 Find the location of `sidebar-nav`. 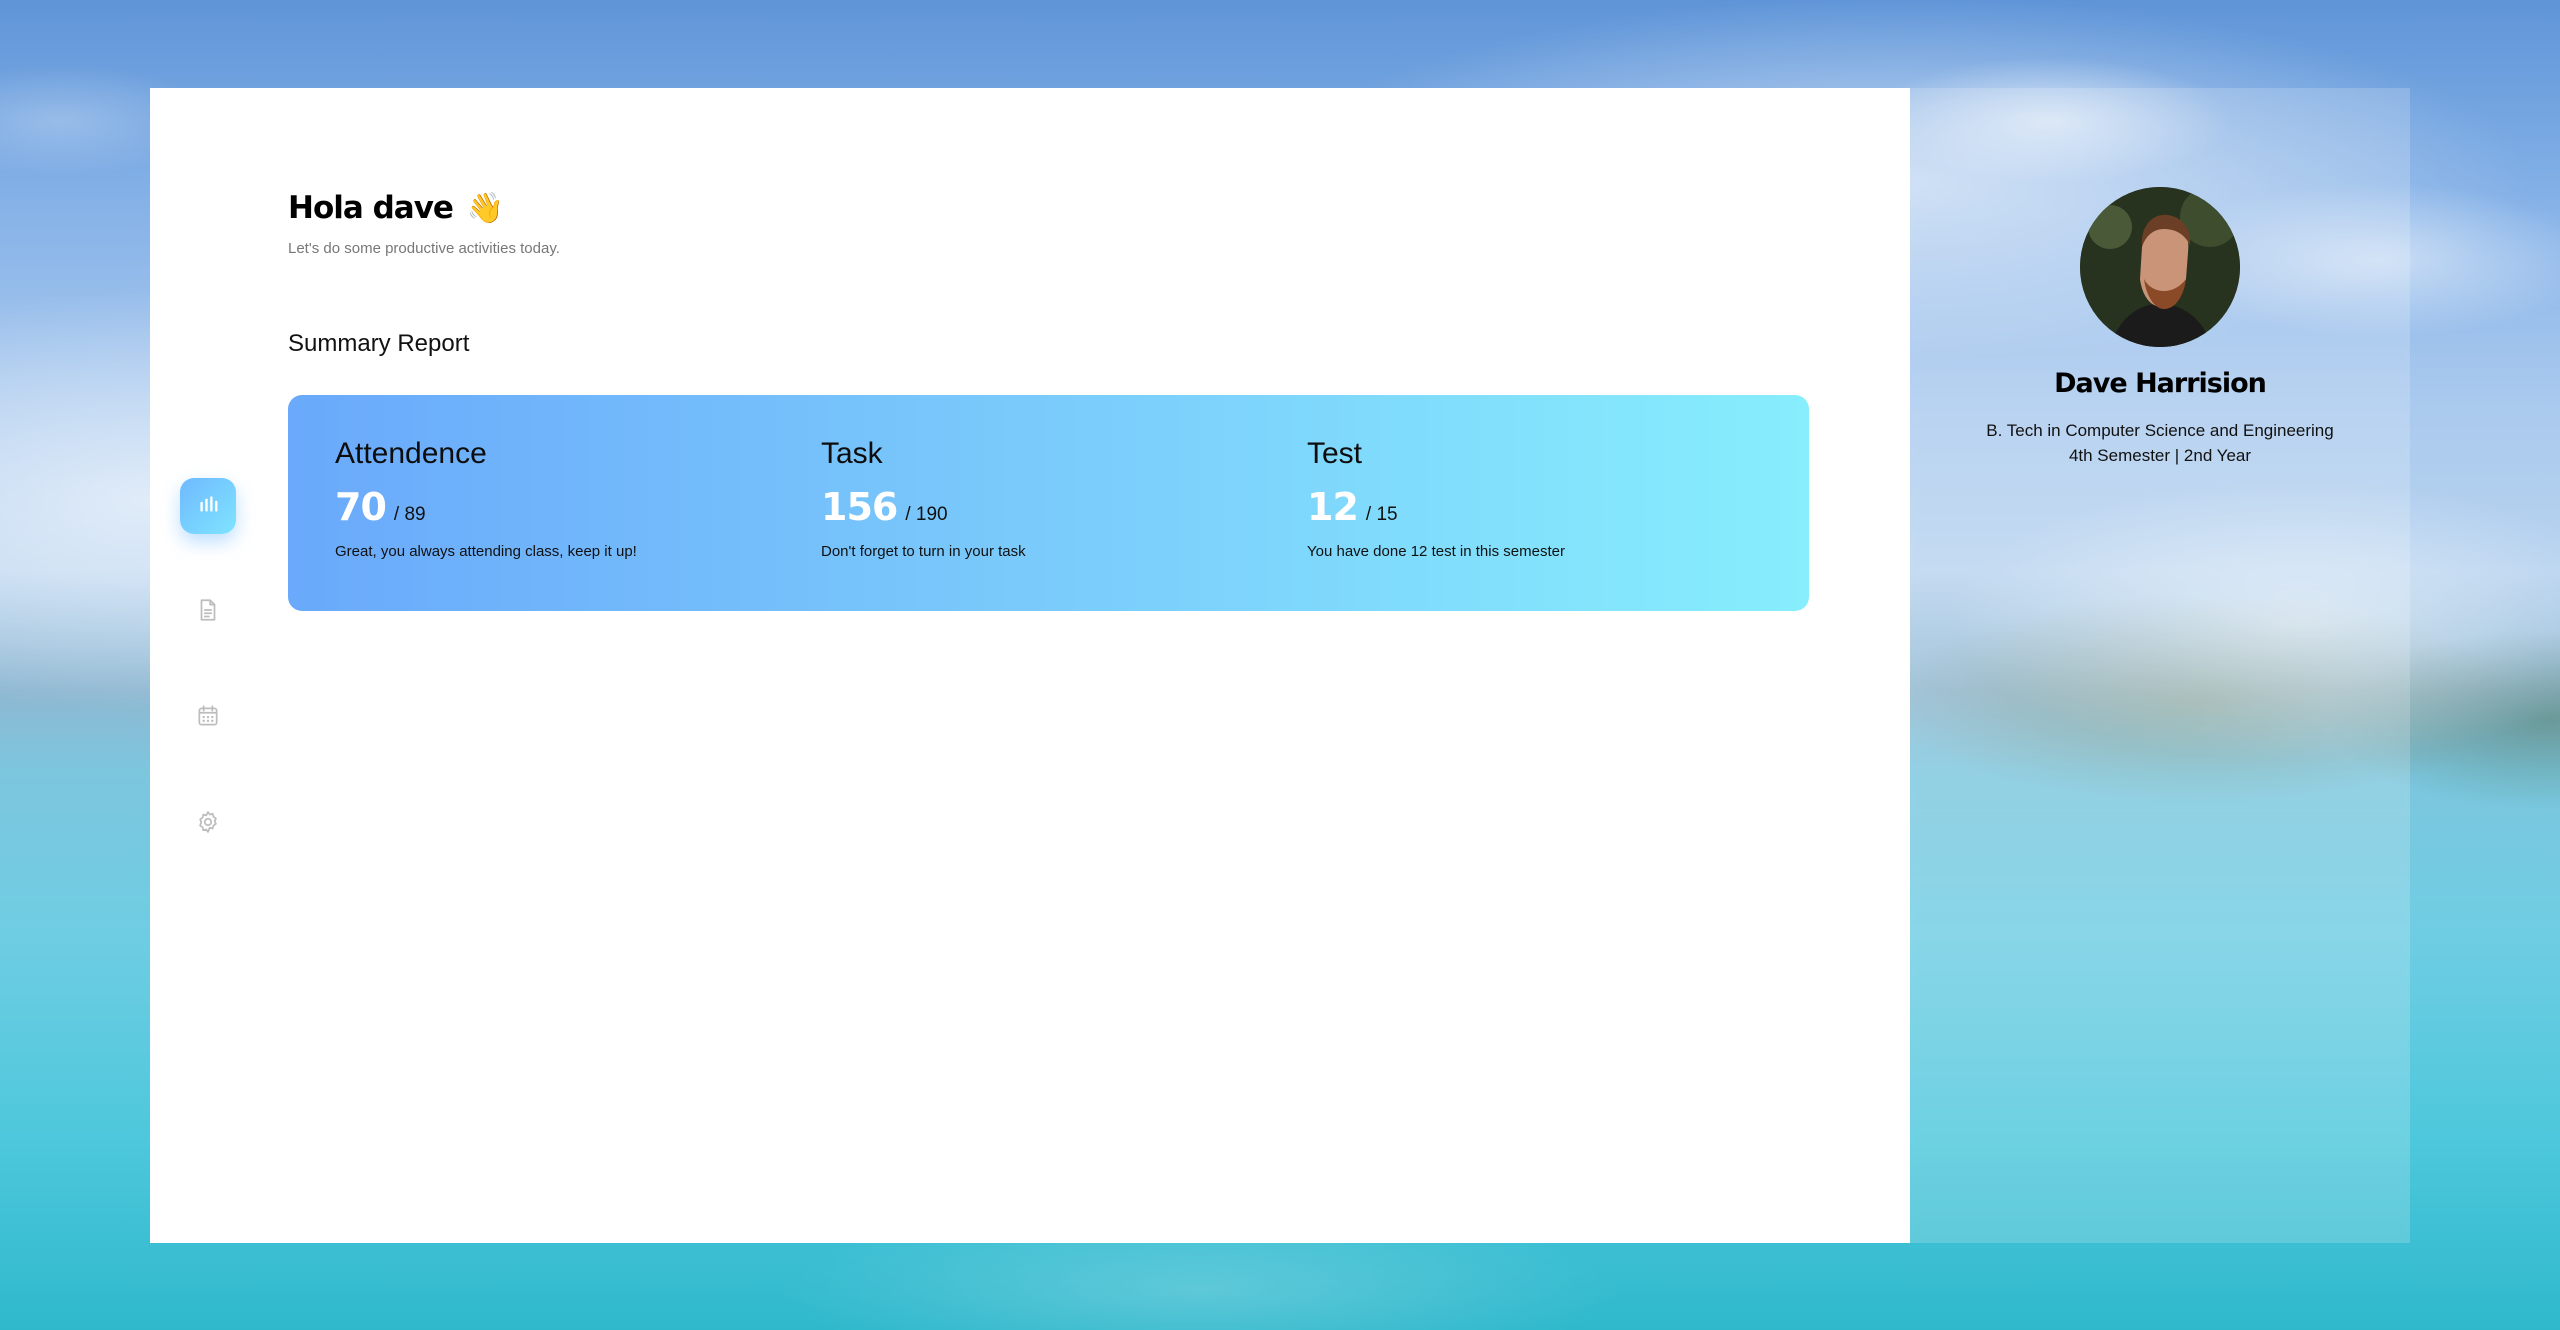

sidebar-nav is located at coordinates (209, 690).